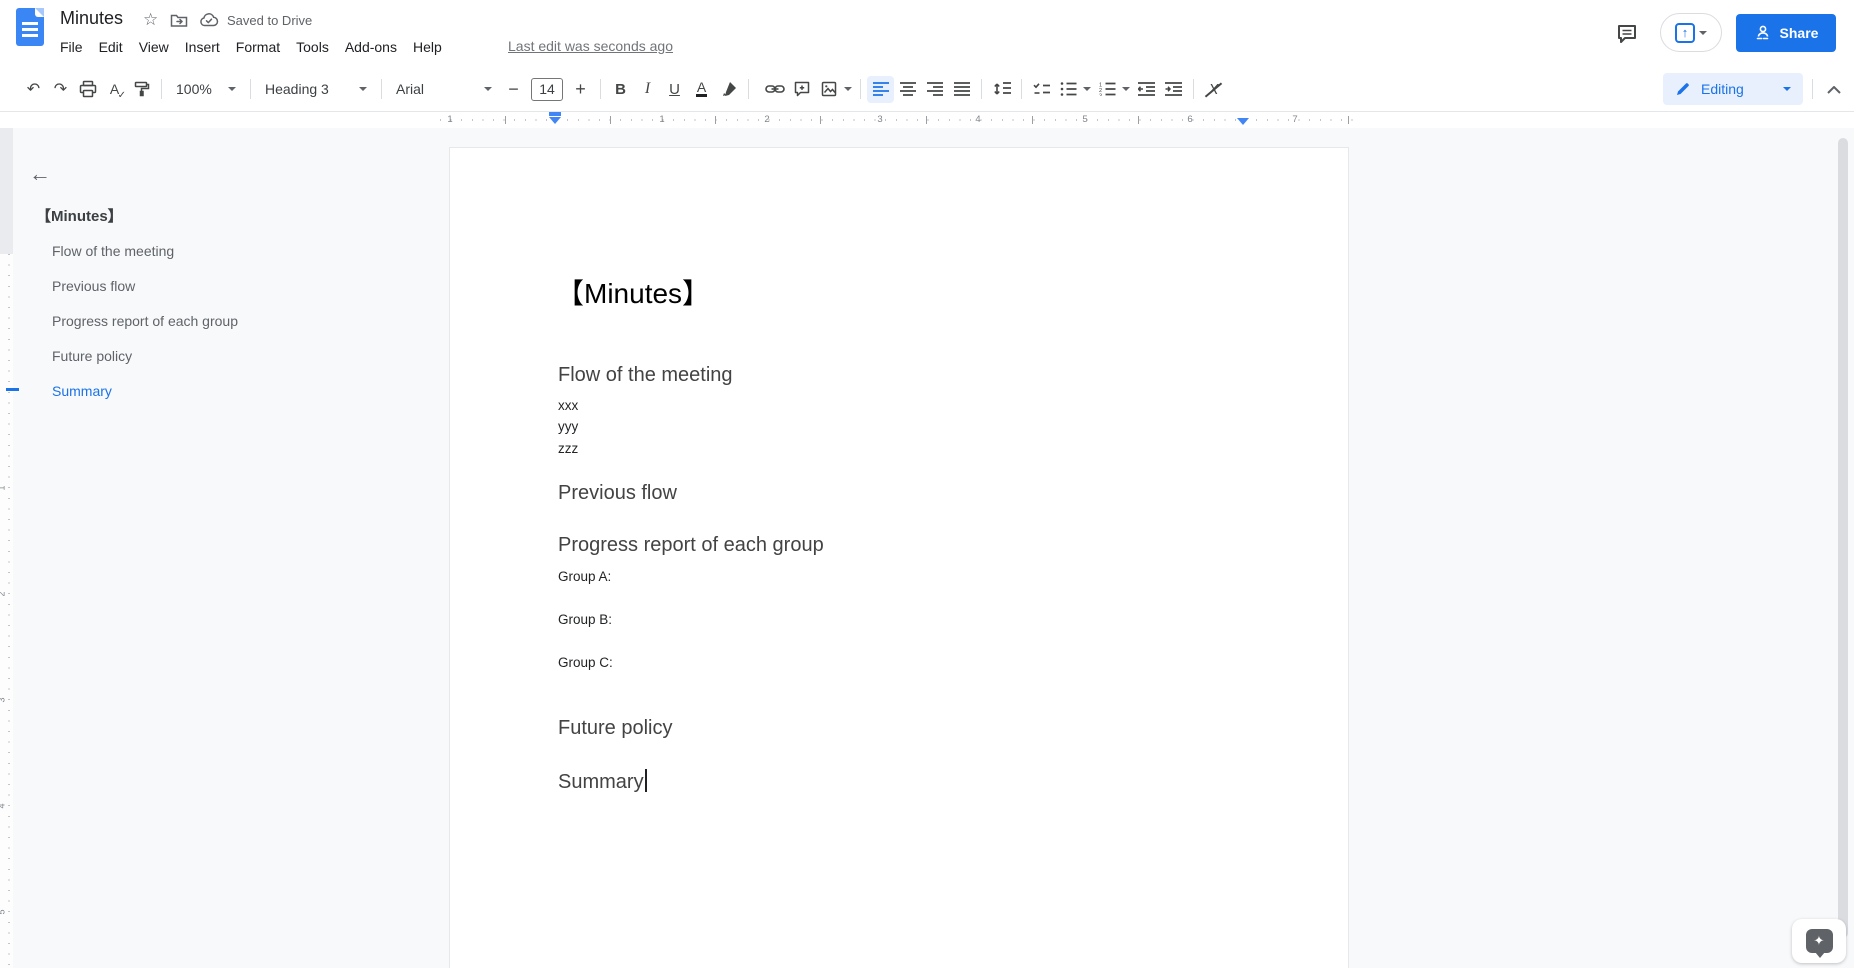 The height and width of the screenshot is (968, 1854). What do you see at coordinates (269, 20) in the screenshot?
I see `saved-status: Saved to Drive` at bounding box center [269, 20].